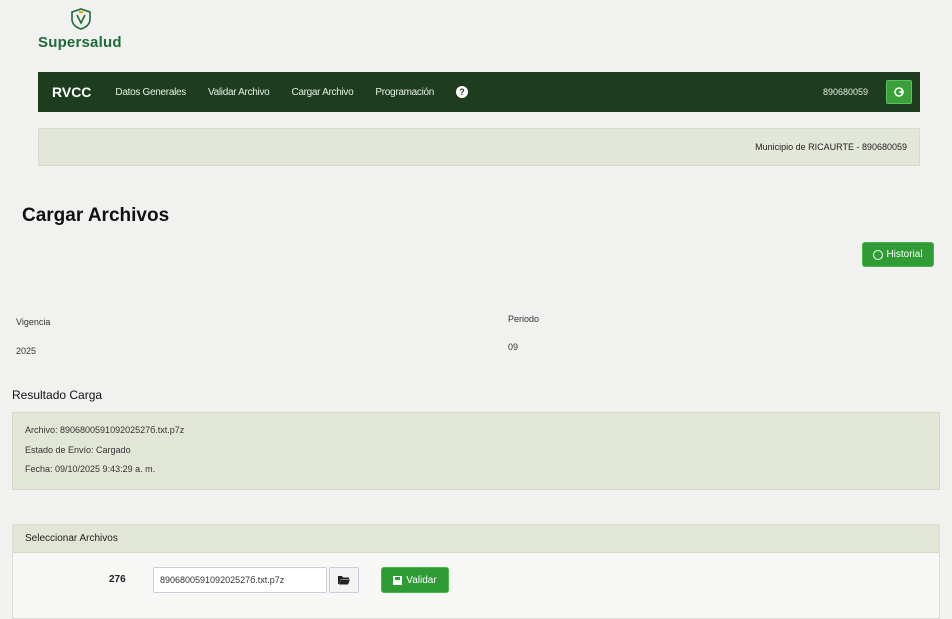 Image resolution: width=952 pixels, height=619 pixels. Describe the element at coordinates (105, 430) in the screenshot. I see `result-archivo: Archivo: 890680059109202527б.txt.p7z` at that location.